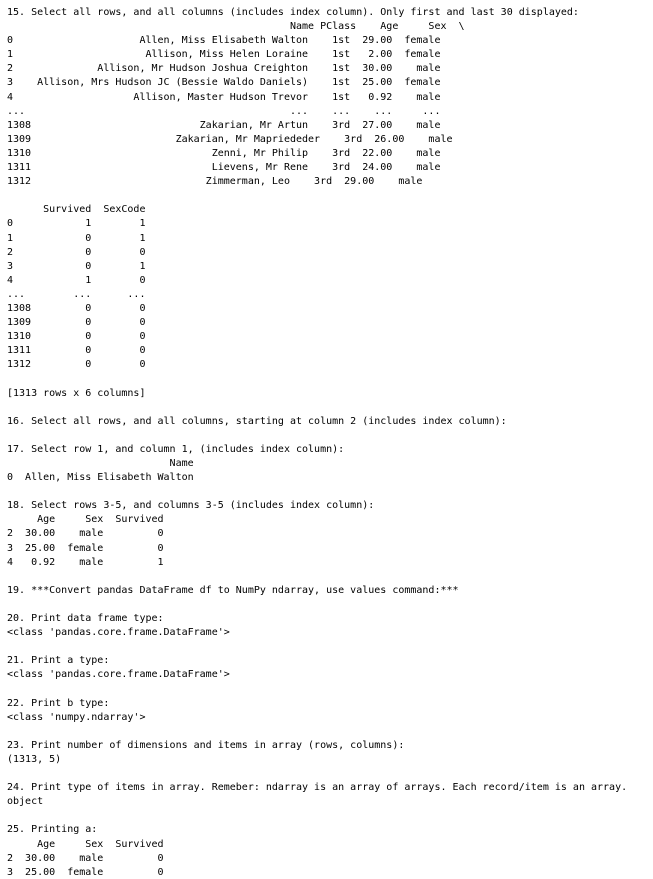  What do you see at coordinates (76, 351) in the screenshot?
I see `output-line: 1311 0 0` at bounding box center [76, 351].